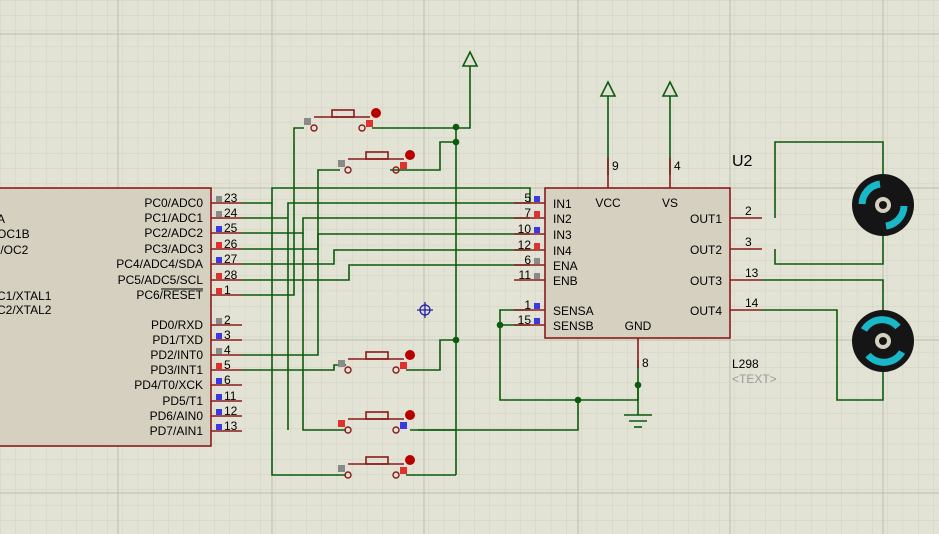 The image size is (939, 534). What do you see at coordinates (565, 266) in the screenshot?
I see `l298-pin-label: ENA` at bounding box center [565, 266].